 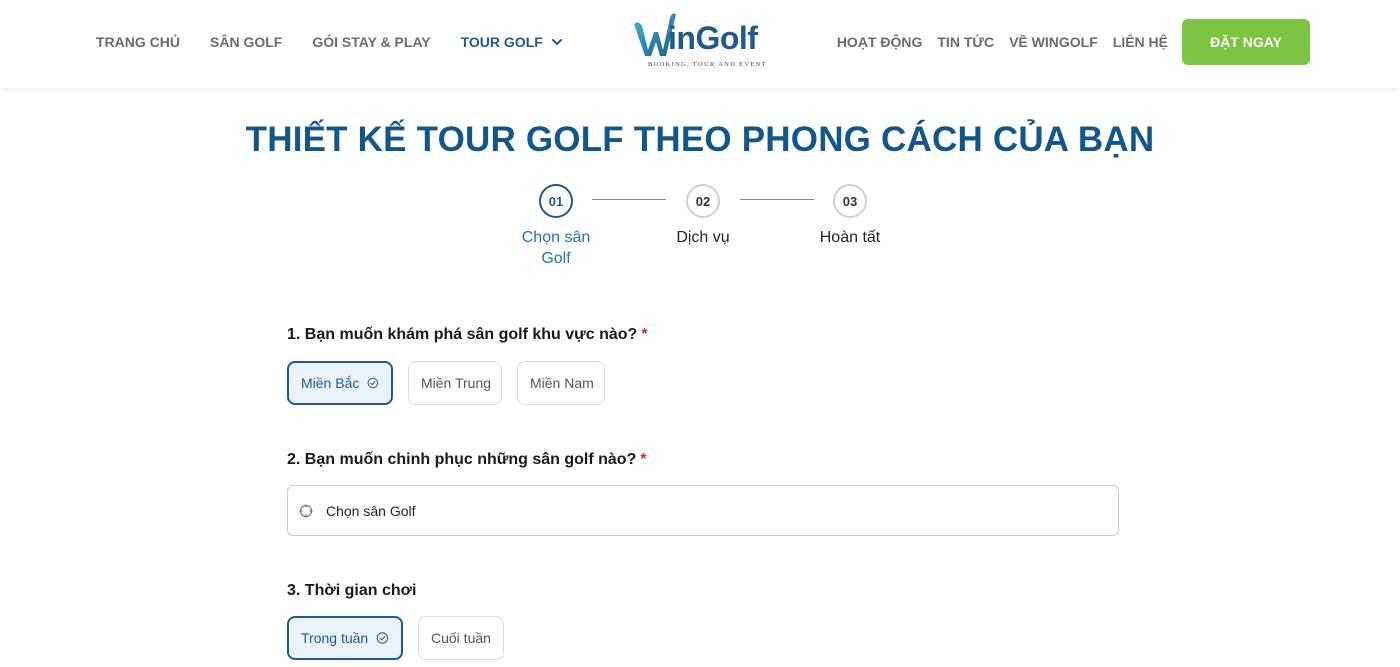 What do you see at coordinates (707, 64) in the screenshot?
I see `logo-tagline: BOOKING, TOUR AND EVENT` at bounding box center [707, 64].